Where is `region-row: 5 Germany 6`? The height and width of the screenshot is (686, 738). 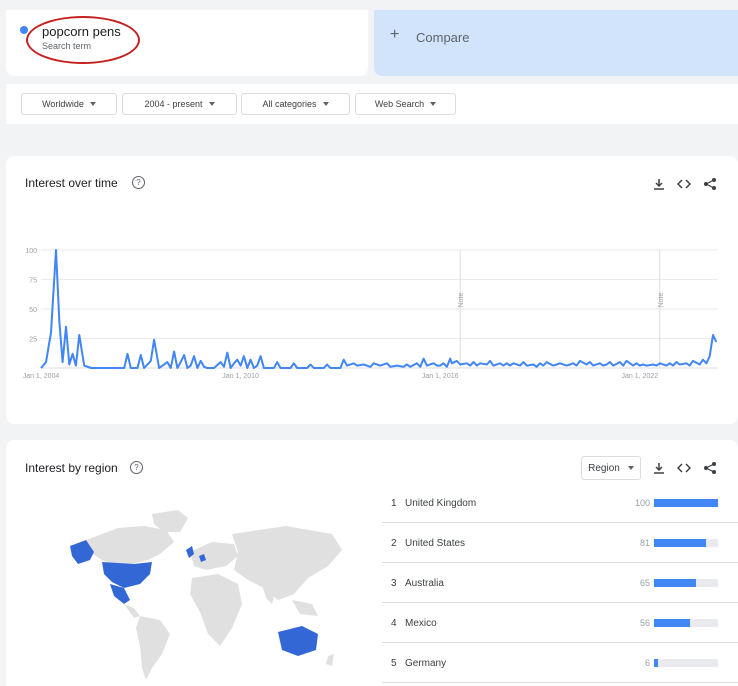 region-row: 5 Germany 6 is located at coordinates (560, 662).